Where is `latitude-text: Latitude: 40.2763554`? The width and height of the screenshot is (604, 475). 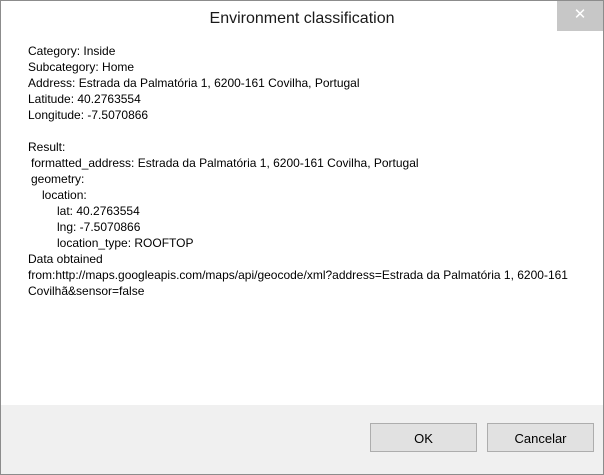
latitude-text: Latitude: 40.2763554 is located at coordinates (84, 99).